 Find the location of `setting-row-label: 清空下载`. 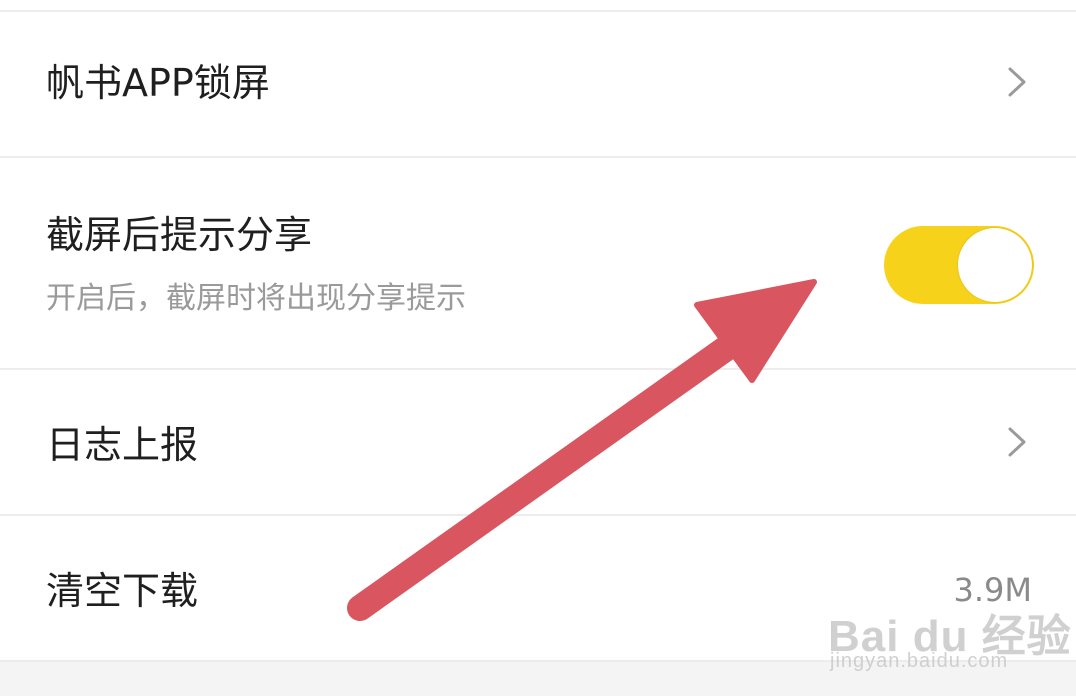

setting-row-label: 清空下载 is located at coordinates (122, 591).